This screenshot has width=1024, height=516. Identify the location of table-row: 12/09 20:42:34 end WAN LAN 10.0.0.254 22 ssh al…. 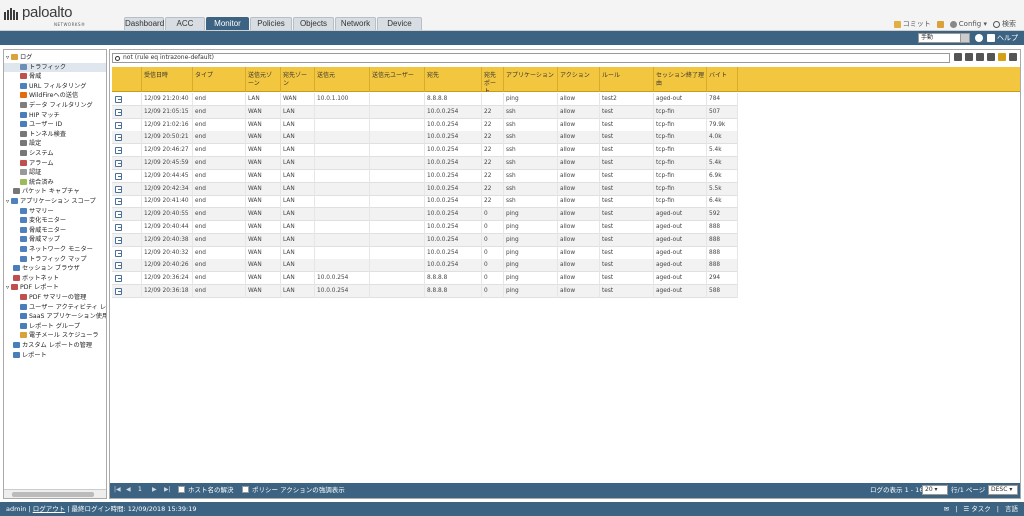
(425, 189).